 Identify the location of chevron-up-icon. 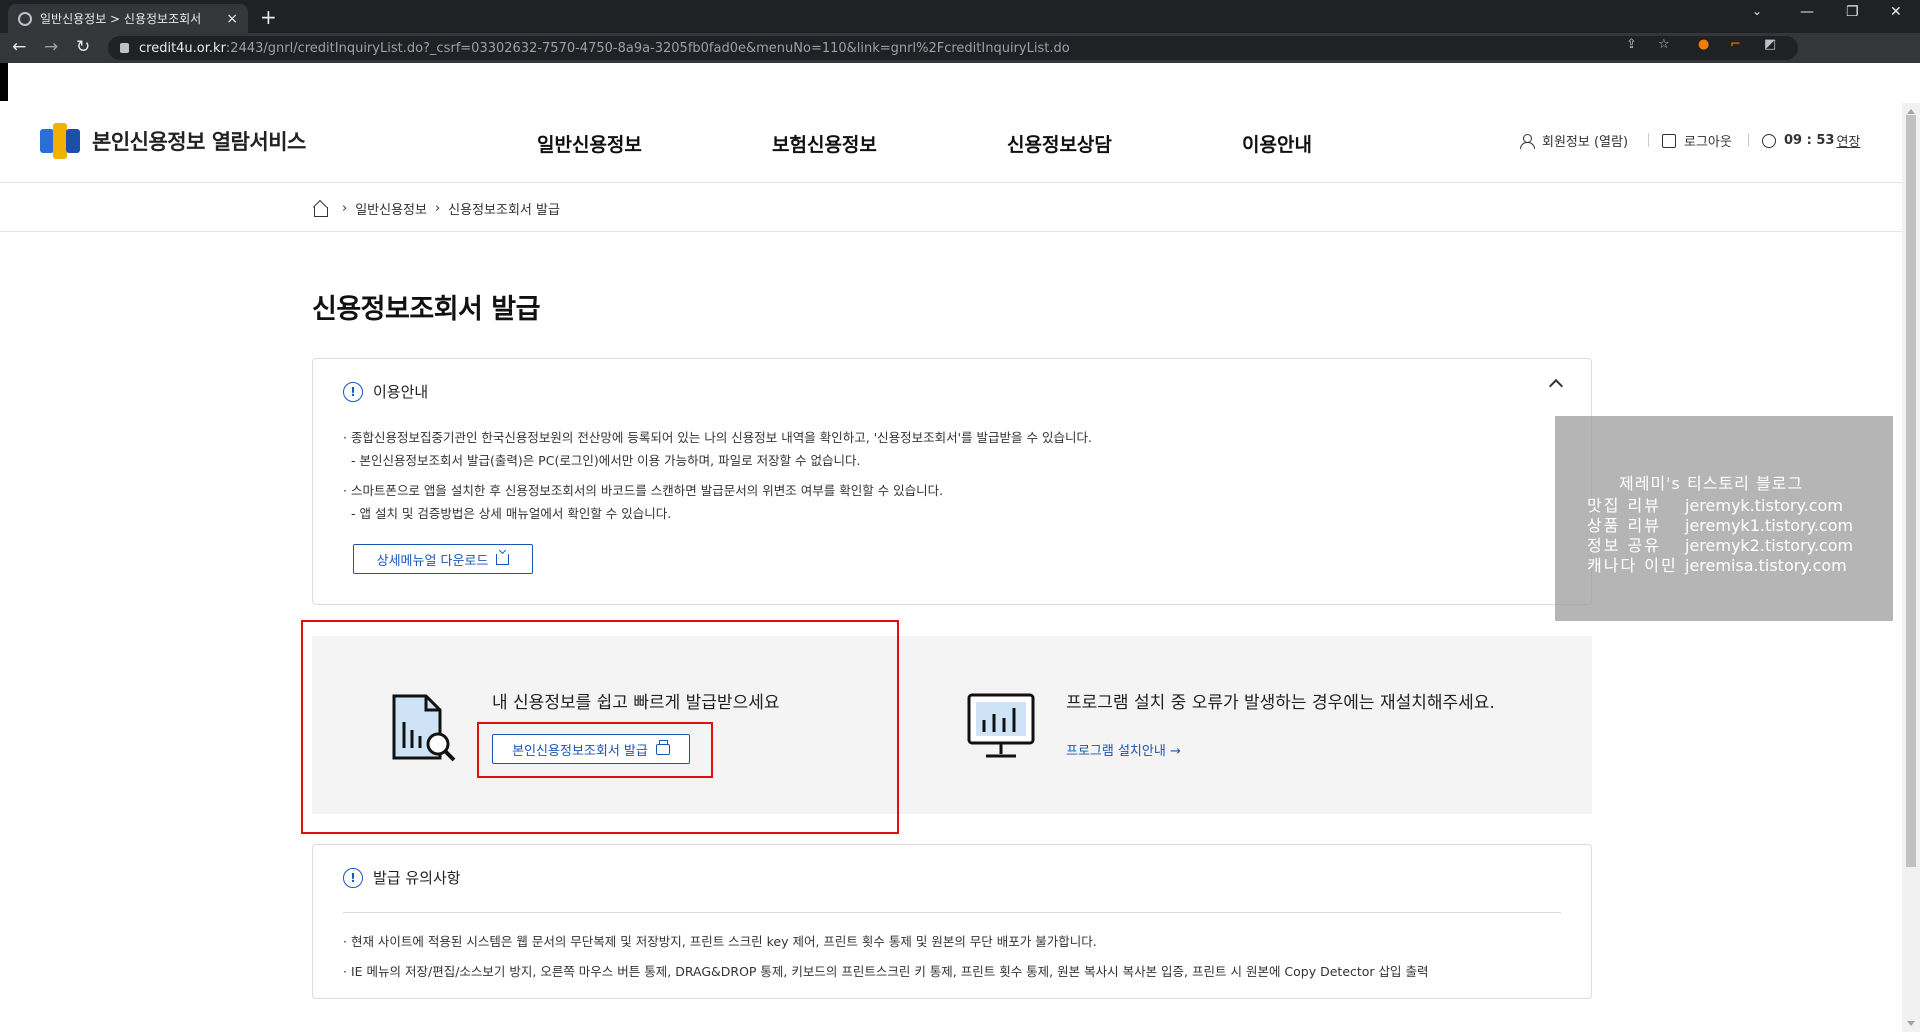
(1556, 386).